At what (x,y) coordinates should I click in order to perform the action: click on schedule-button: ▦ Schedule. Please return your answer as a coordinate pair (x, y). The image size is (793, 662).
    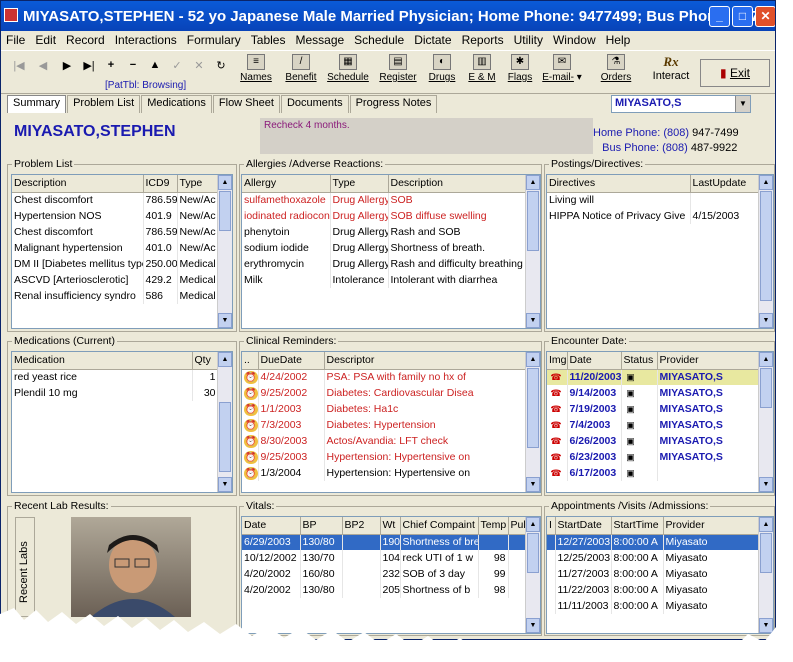
    Looking at the image, I should click on (348, 68).